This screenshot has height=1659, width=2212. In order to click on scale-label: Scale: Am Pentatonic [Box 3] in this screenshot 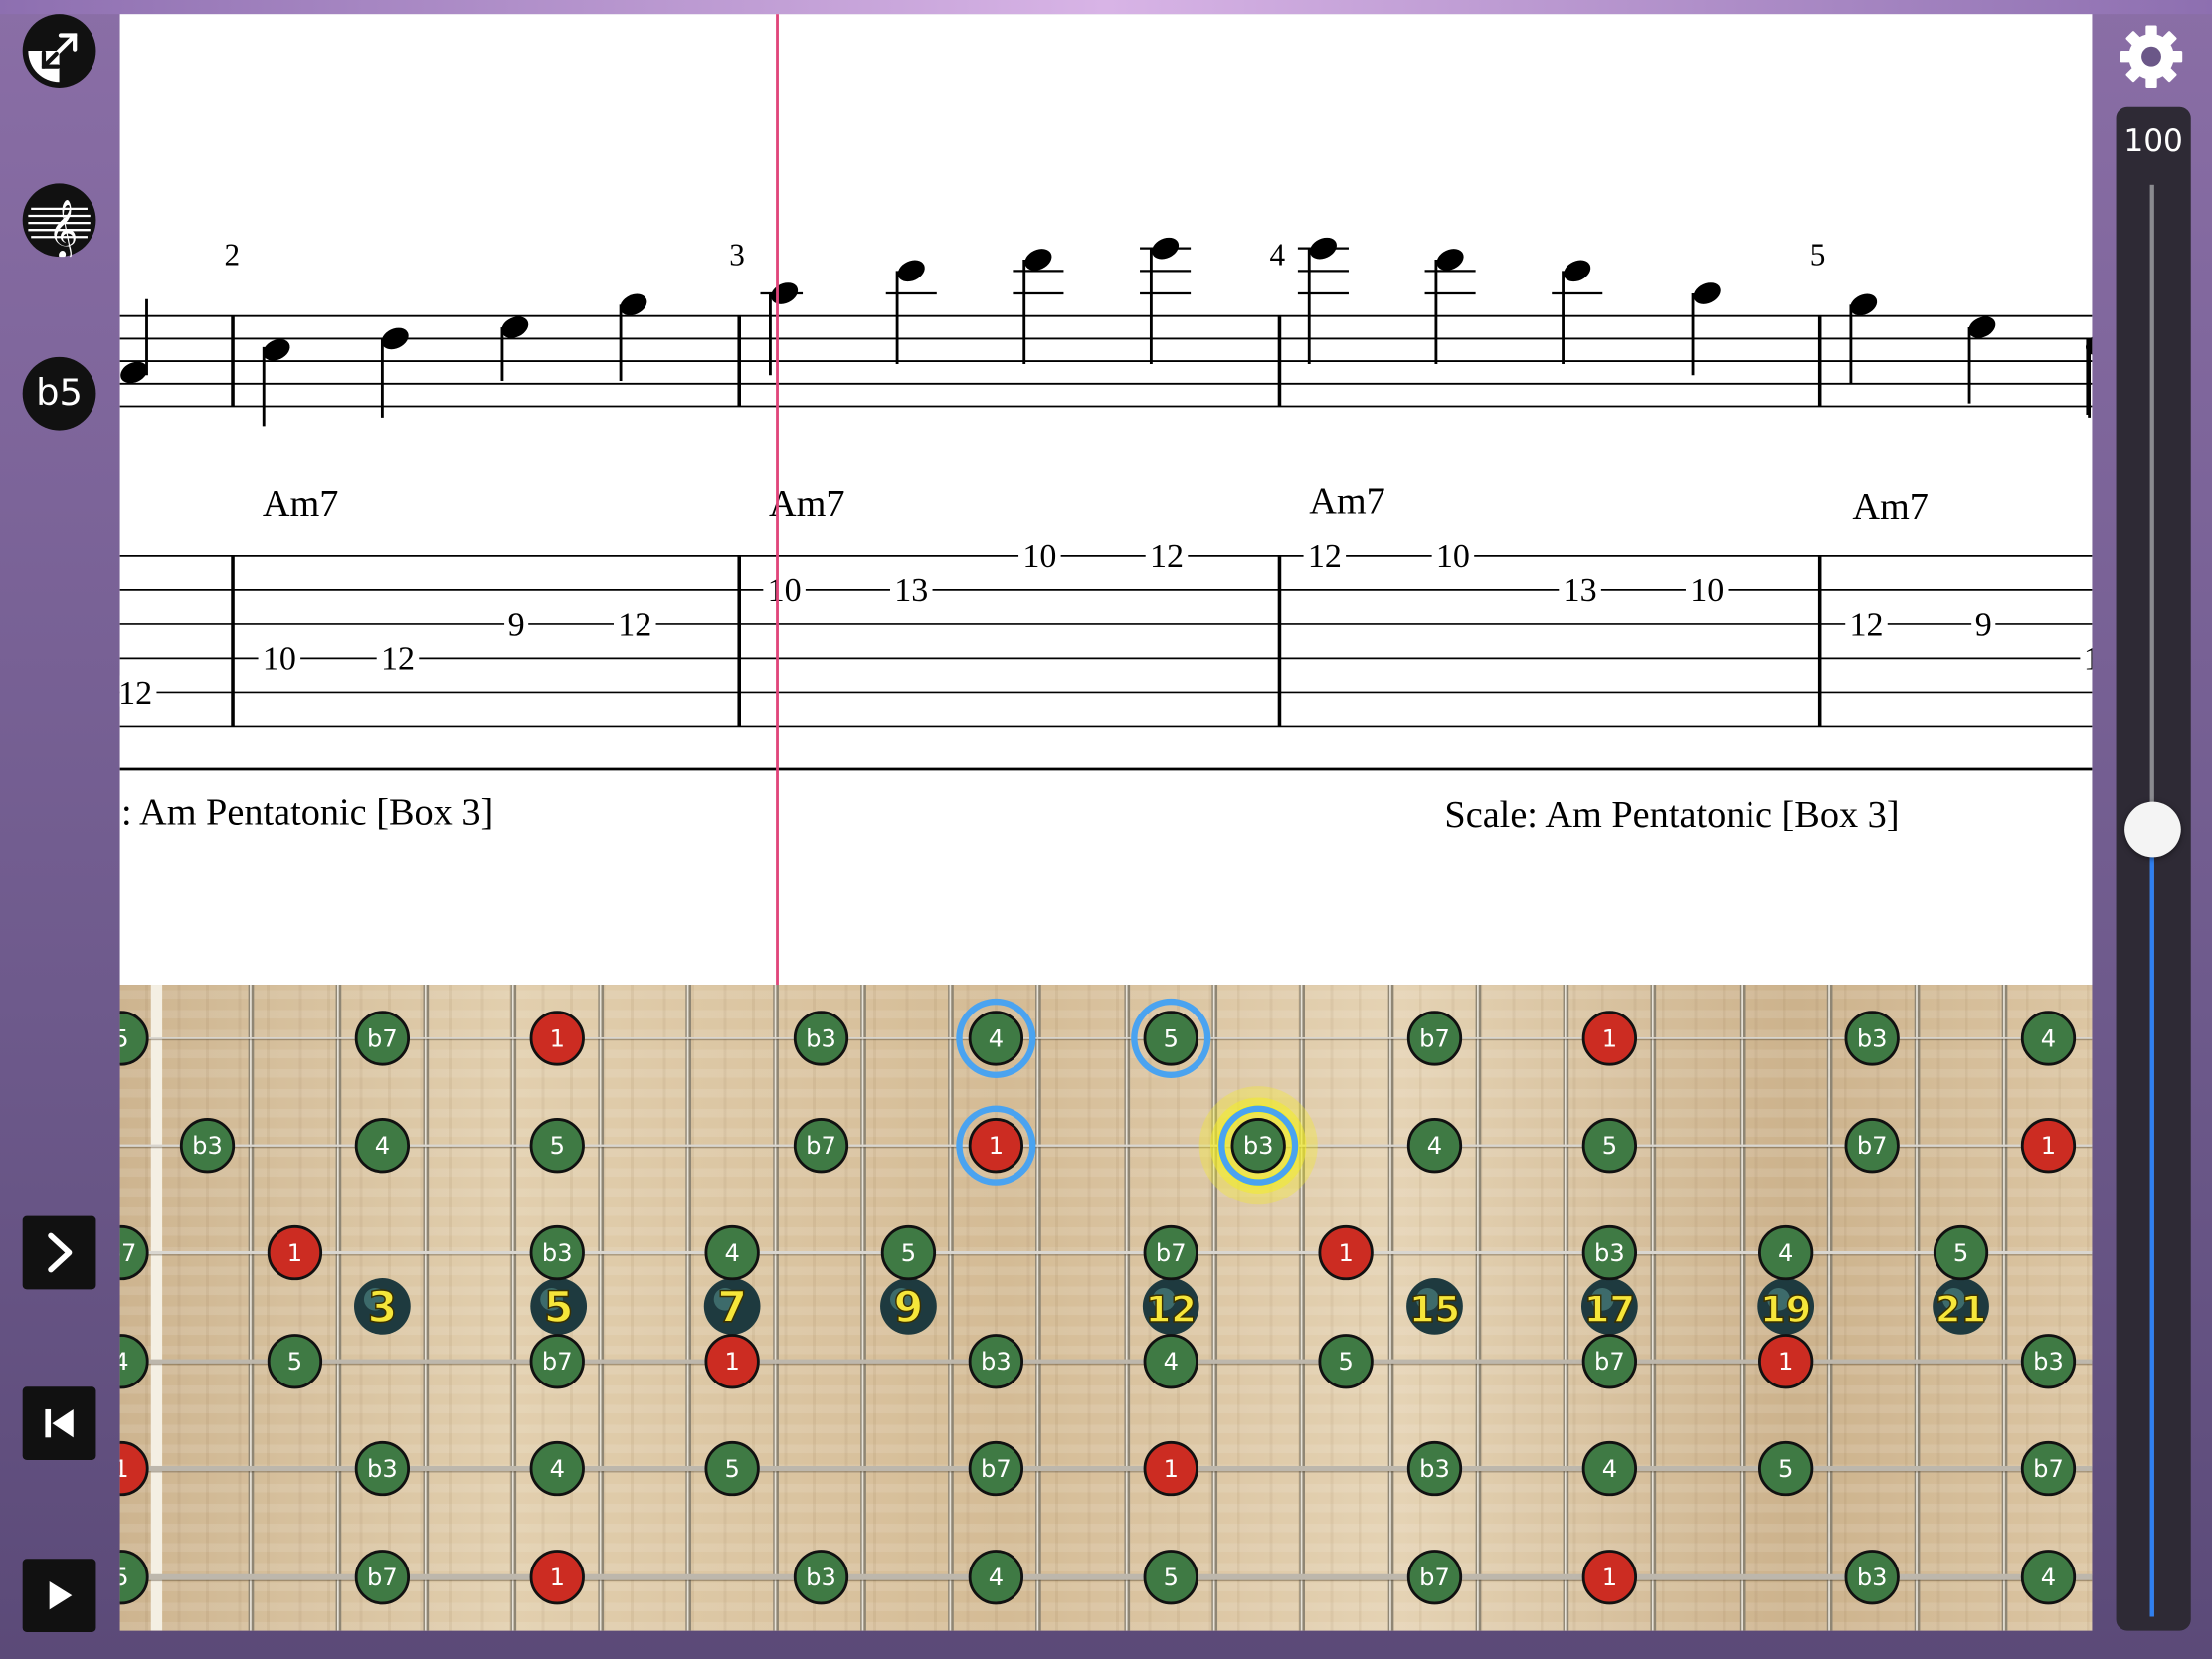, I will do `click(1671, 814)`.